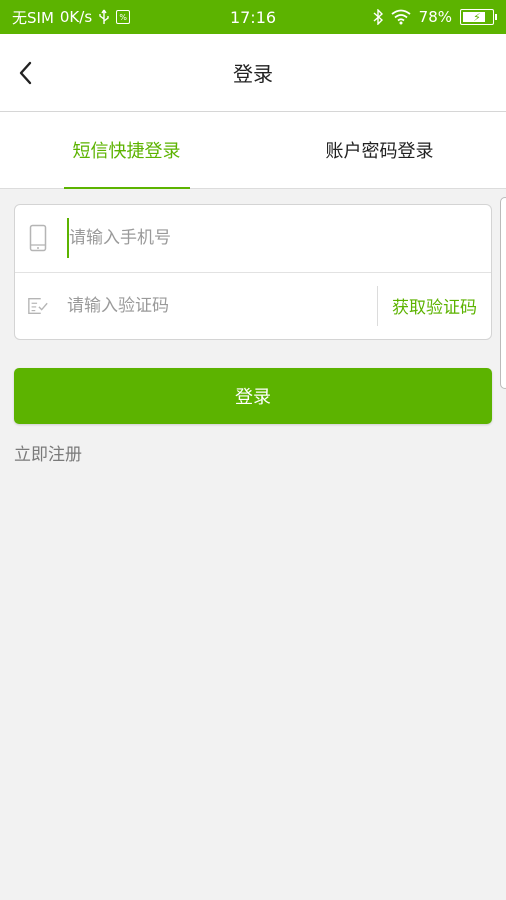 Image resolution: width=506 pixels, height=900 pixels. Describe the element at coordinates (253, 17) in the screenshot. I see `status-bar: 无SIM 0K/s % 17:16 78% ⚡` at that location.